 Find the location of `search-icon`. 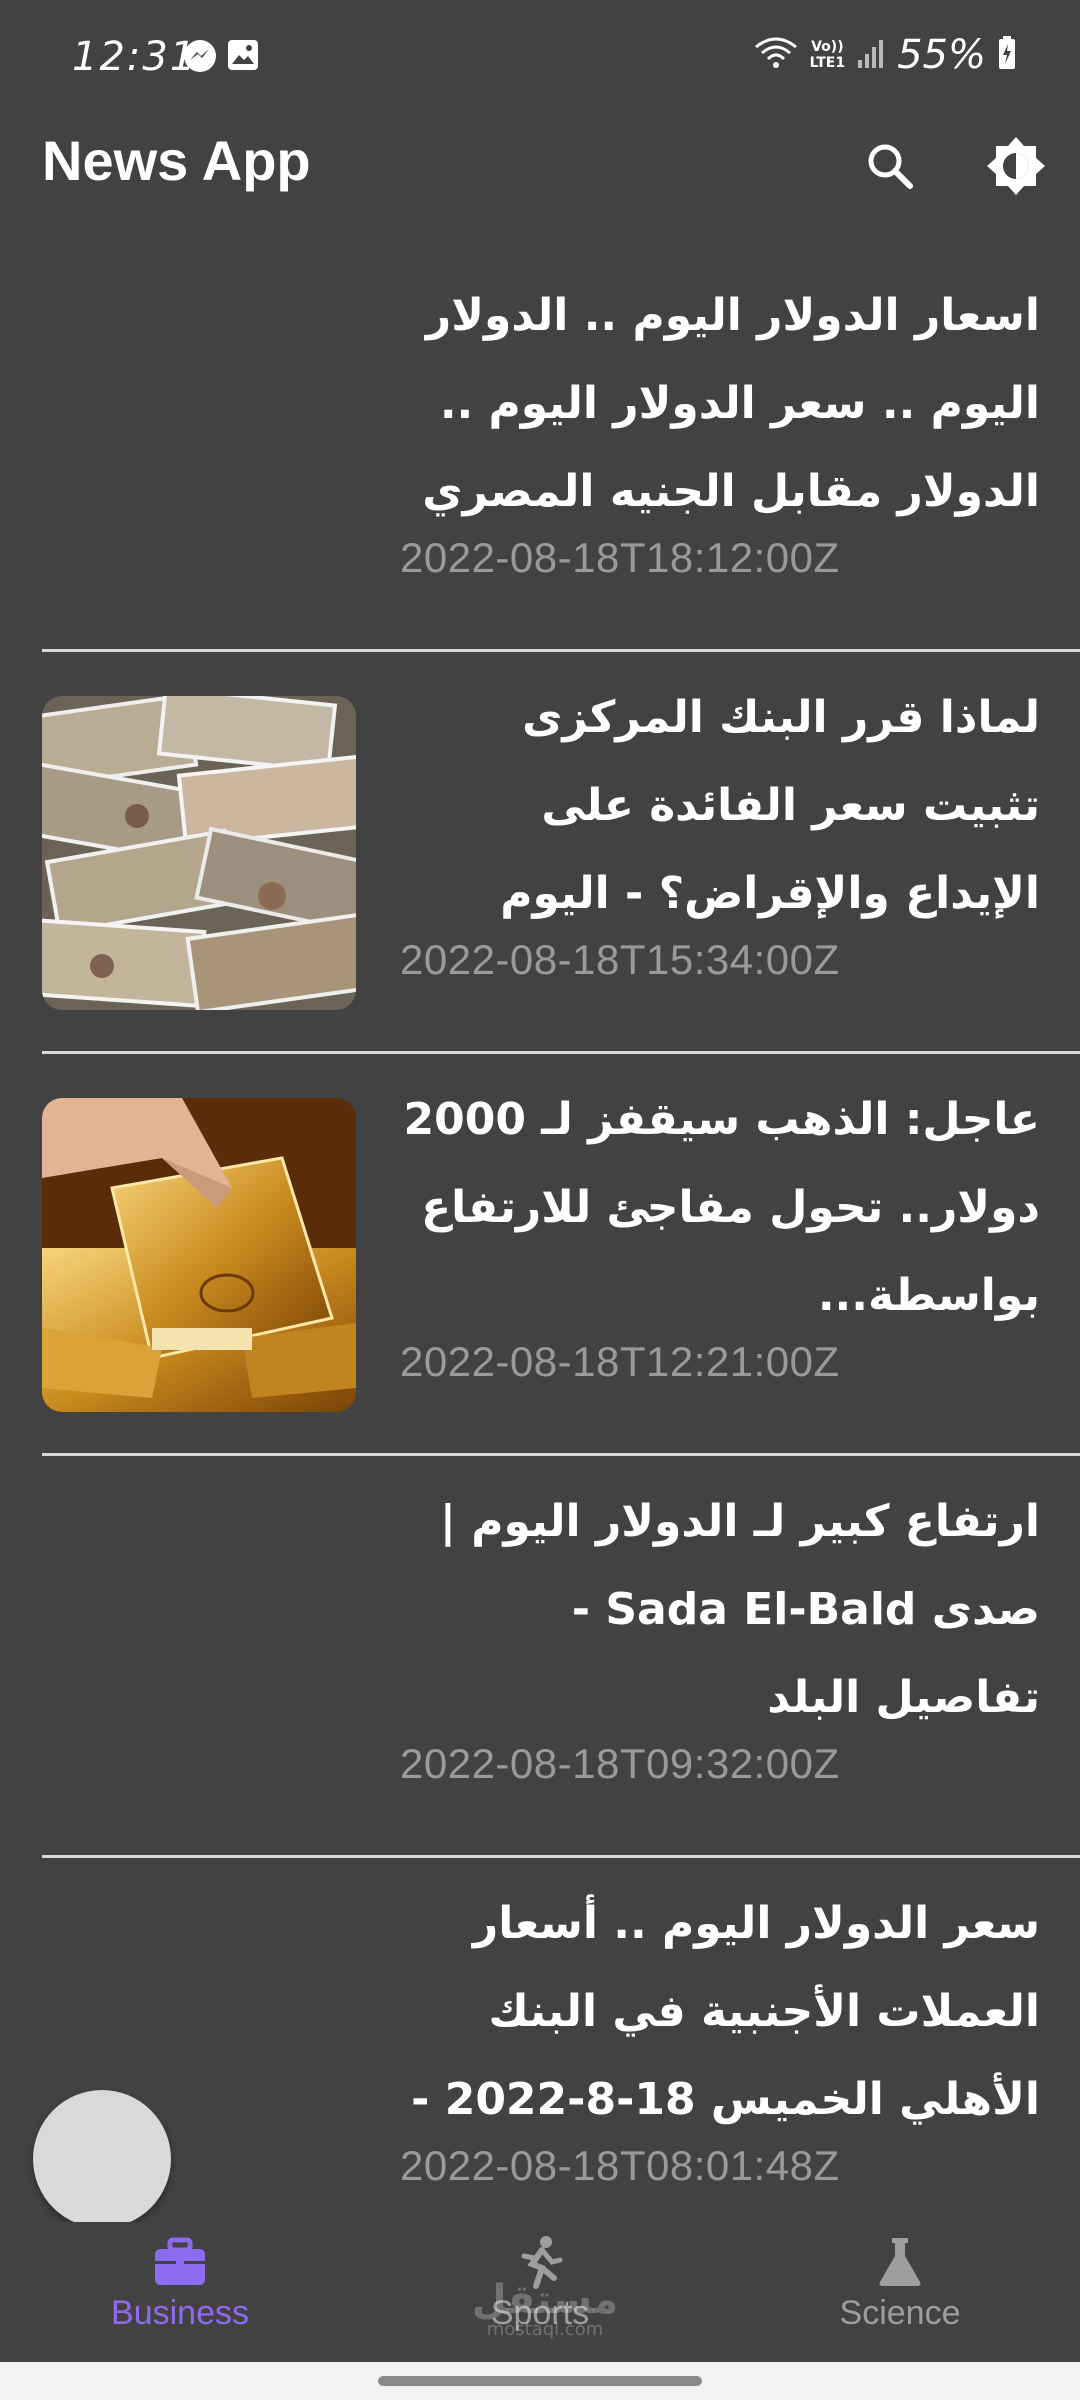

search-icon is located at coordinates (890, 166).